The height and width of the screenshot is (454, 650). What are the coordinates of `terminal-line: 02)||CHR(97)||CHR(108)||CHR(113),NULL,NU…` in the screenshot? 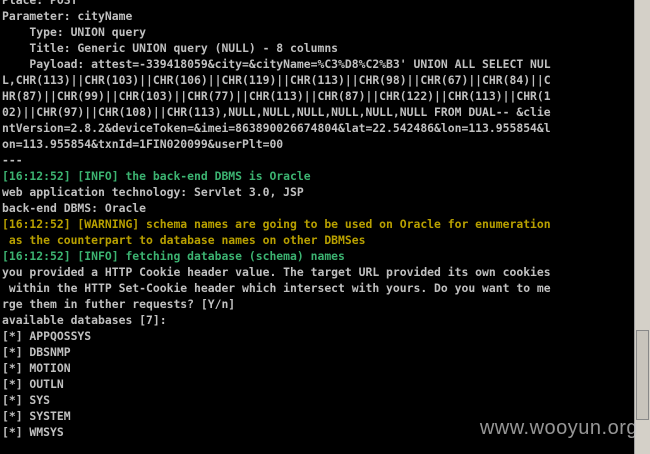 It's located at (276, 112).